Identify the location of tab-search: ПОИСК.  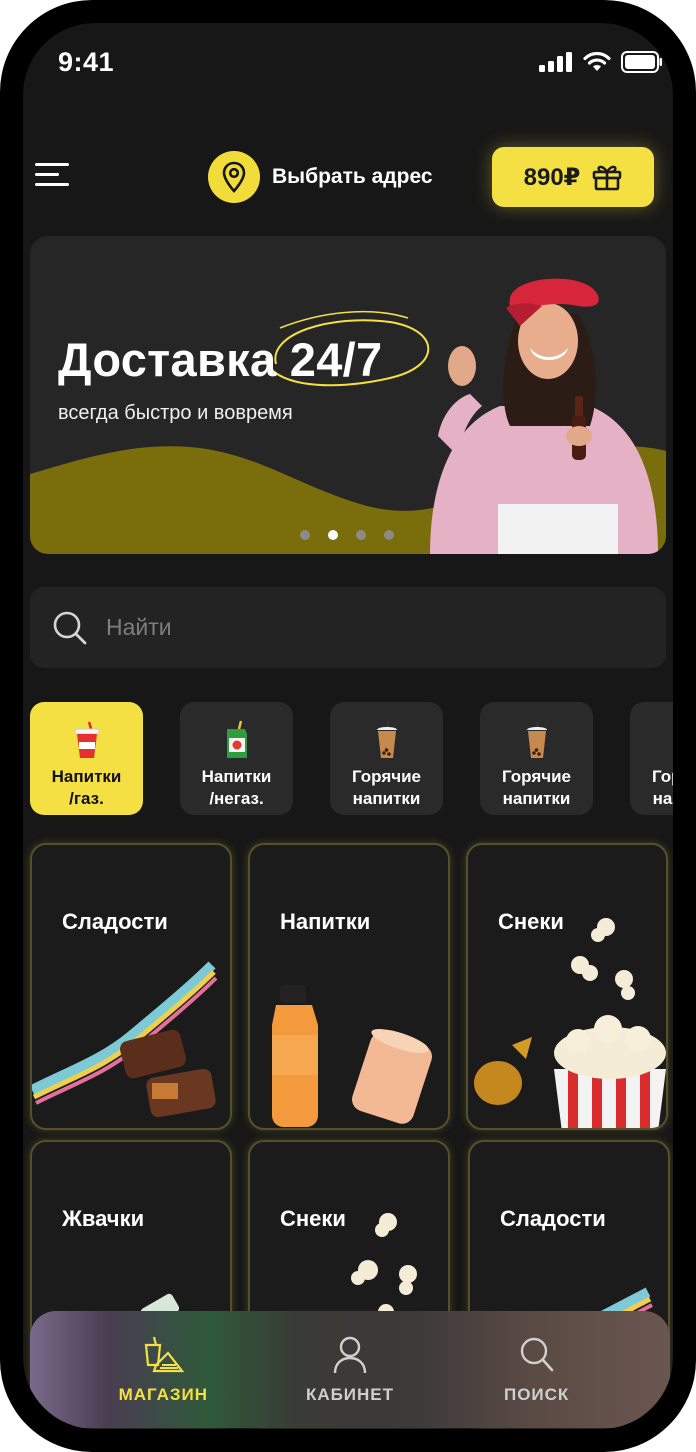
(537, 1370).